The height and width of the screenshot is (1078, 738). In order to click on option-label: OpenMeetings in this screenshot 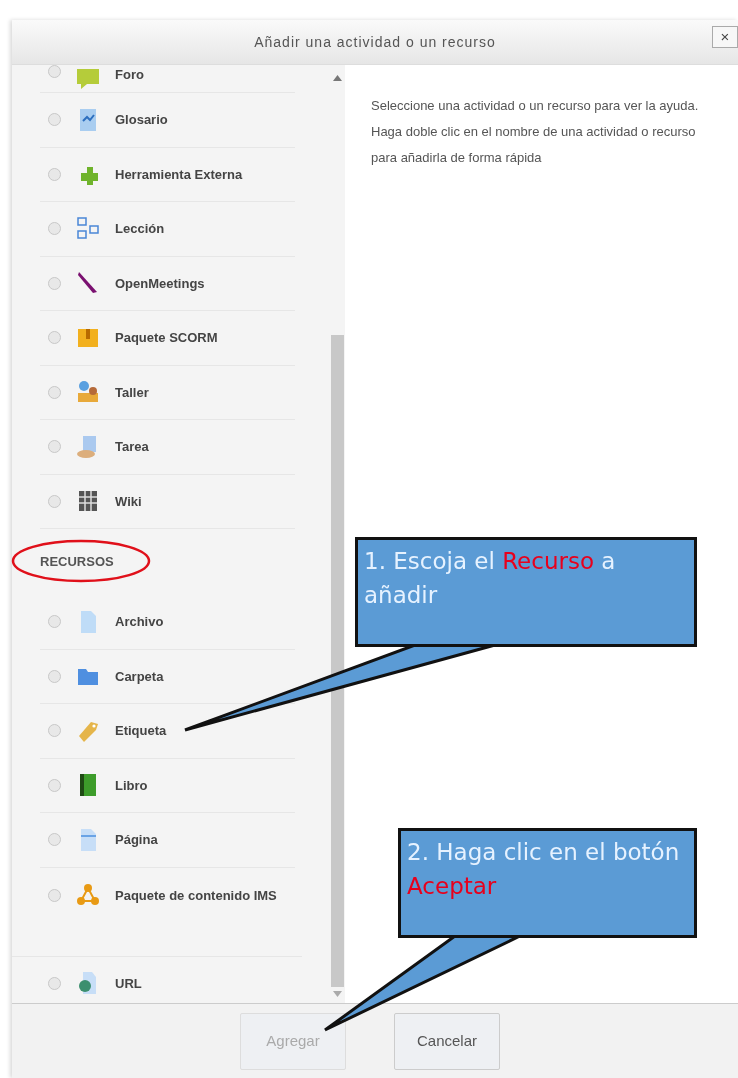, I will do `click(160, 283)`.